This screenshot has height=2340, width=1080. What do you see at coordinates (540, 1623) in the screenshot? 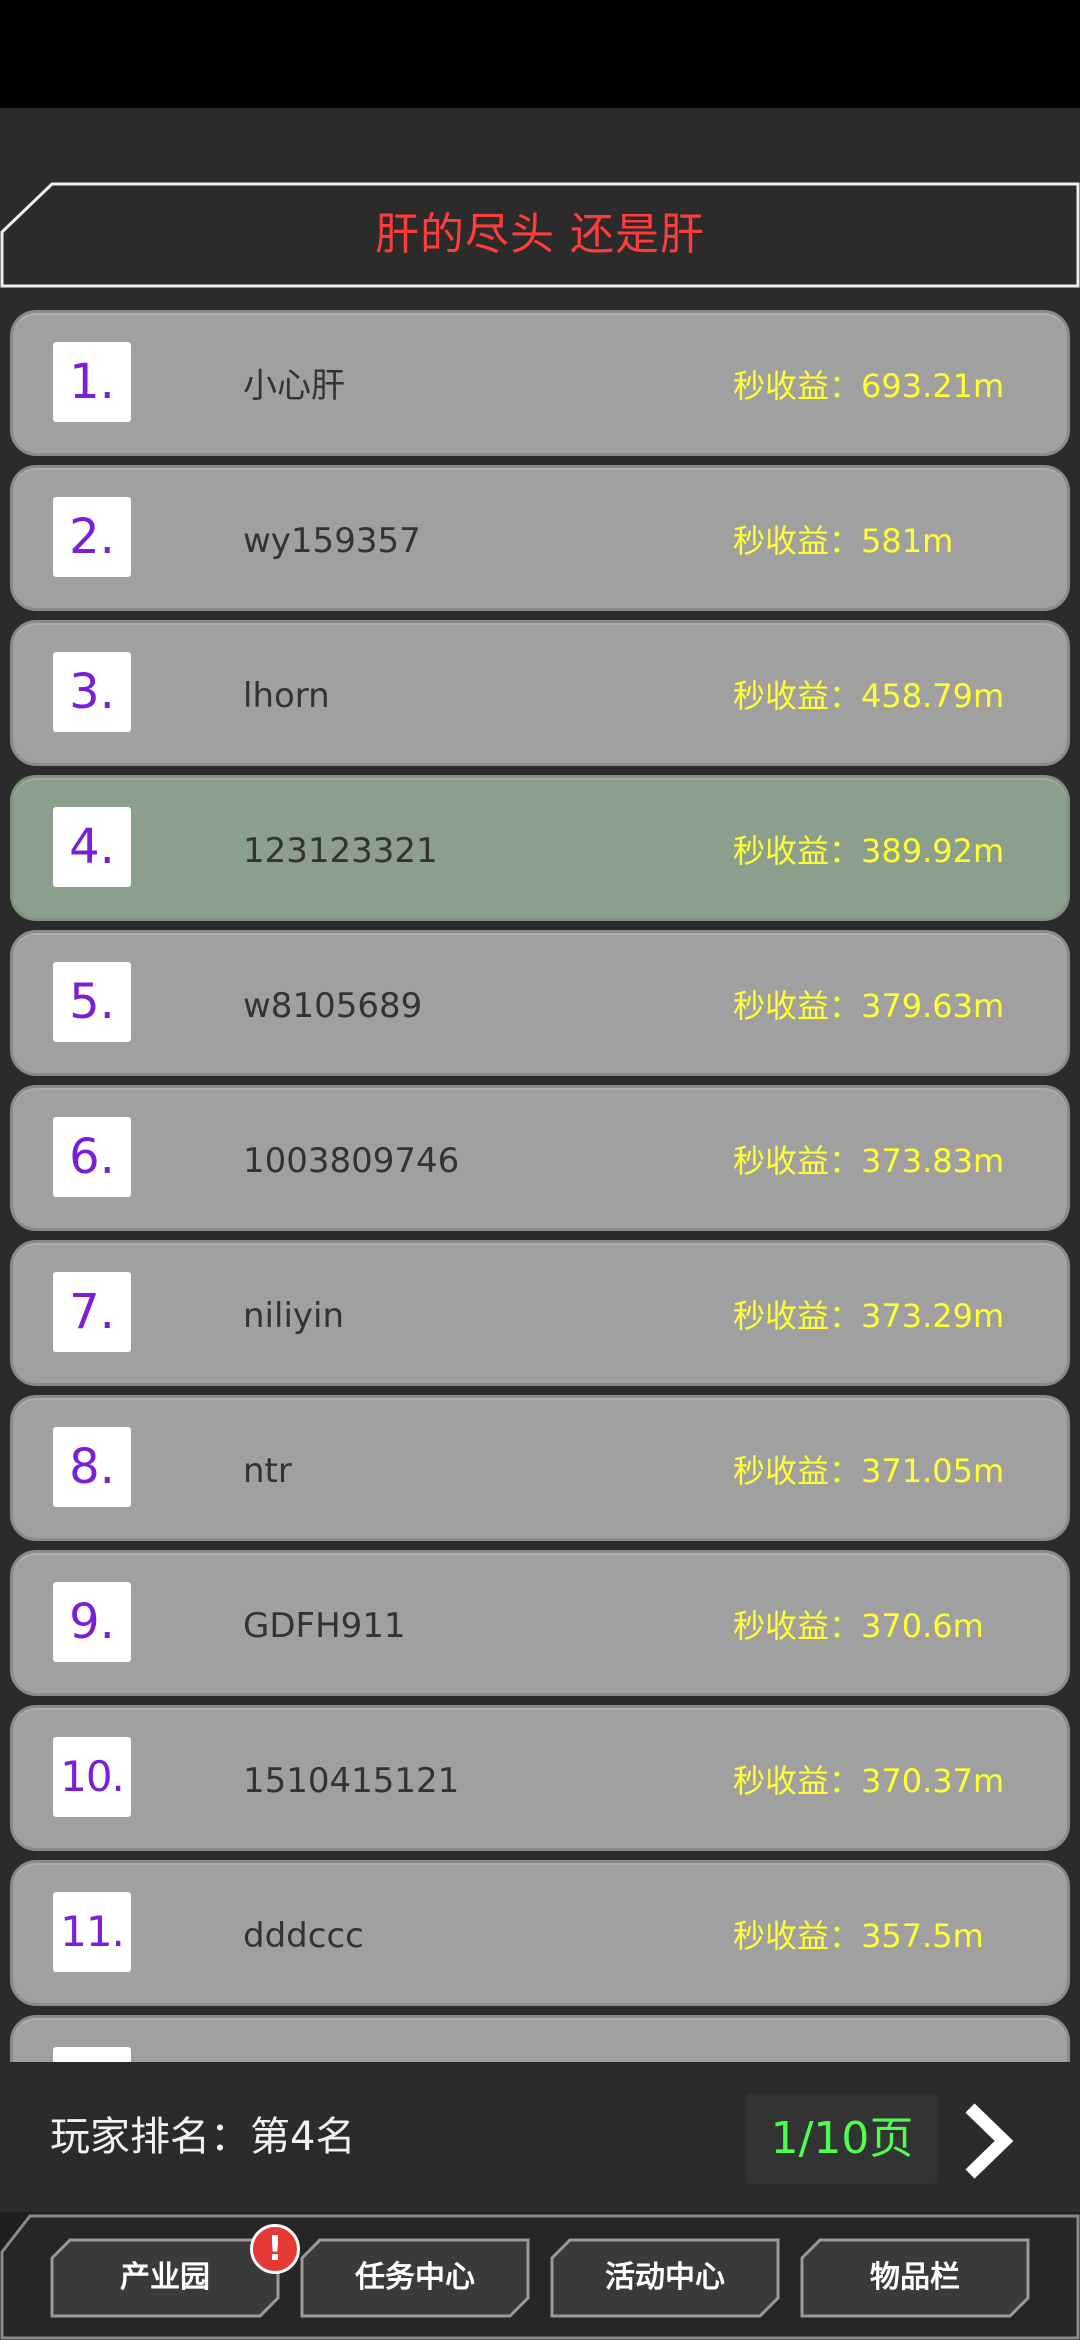
I see `leaderboard-row: 9. GDFH911 秒收益：370.6m` at bounding box center [540, 1623].